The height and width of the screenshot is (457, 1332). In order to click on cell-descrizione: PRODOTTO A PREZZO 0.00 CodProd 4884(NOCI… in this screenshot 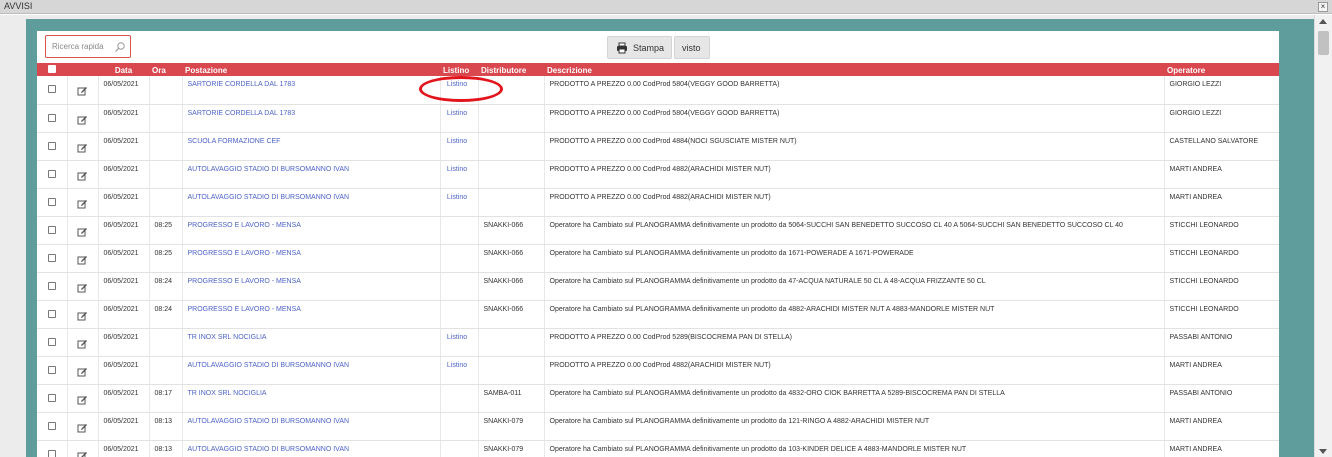, I will do `click(854, 146)`.